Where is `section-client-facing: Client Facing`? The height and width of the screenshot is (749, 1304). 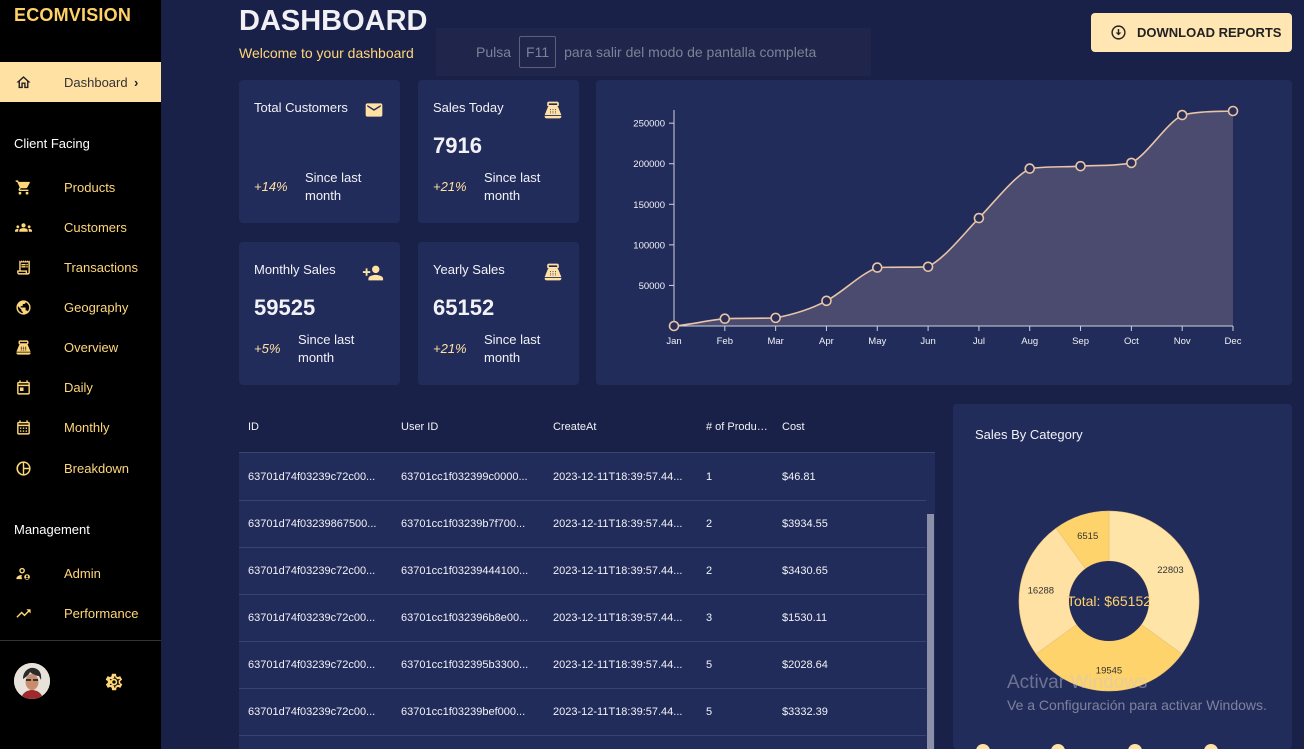
section-client-facing: Client Facing is located at coordinates (52, 143).